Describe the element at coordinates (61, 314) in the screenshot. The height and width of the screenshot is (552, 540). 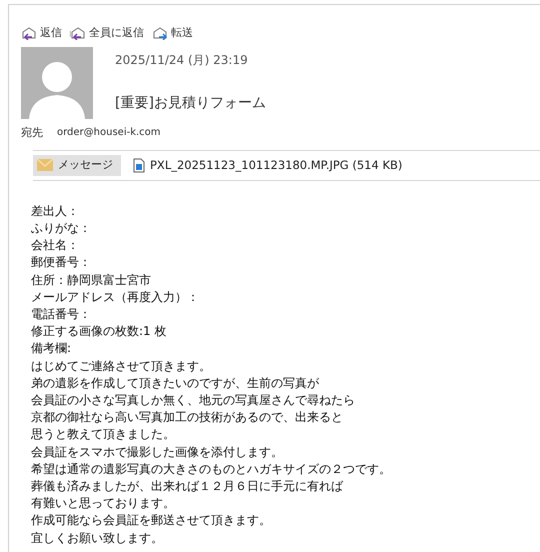
I see `body-line: 電話番号：` at that location.